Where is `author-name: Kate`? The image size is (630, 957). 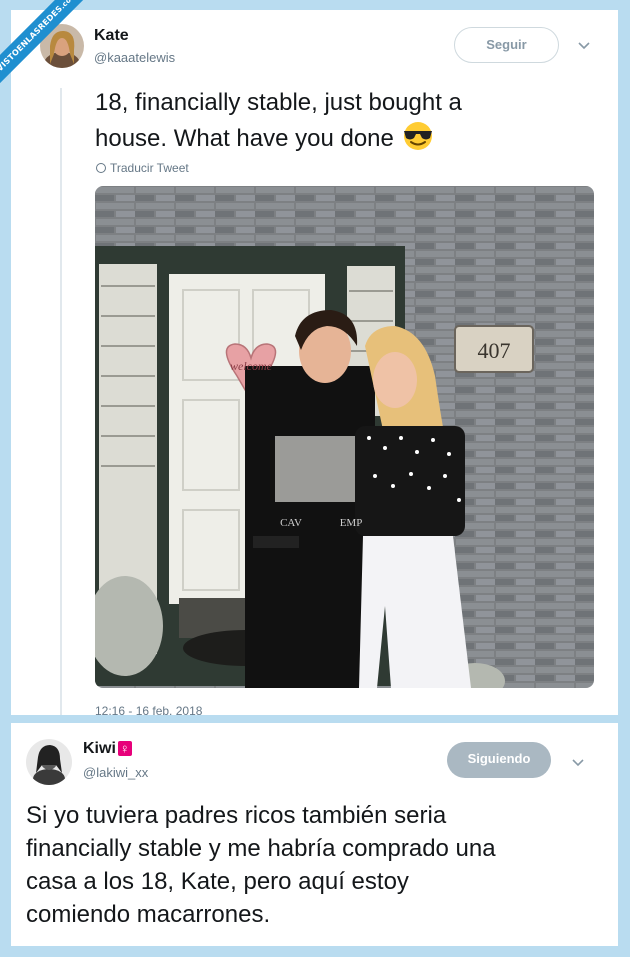 author-name: Kate is located at coordinates (111, 36).